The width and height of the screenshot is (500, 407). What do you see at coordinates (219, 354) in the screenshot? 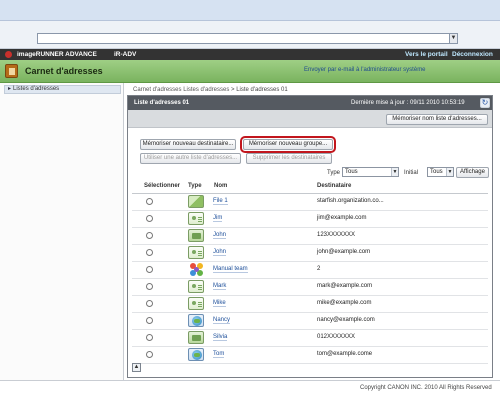
I see `entry-name-link: Tom` at bounding box center [219, 354].